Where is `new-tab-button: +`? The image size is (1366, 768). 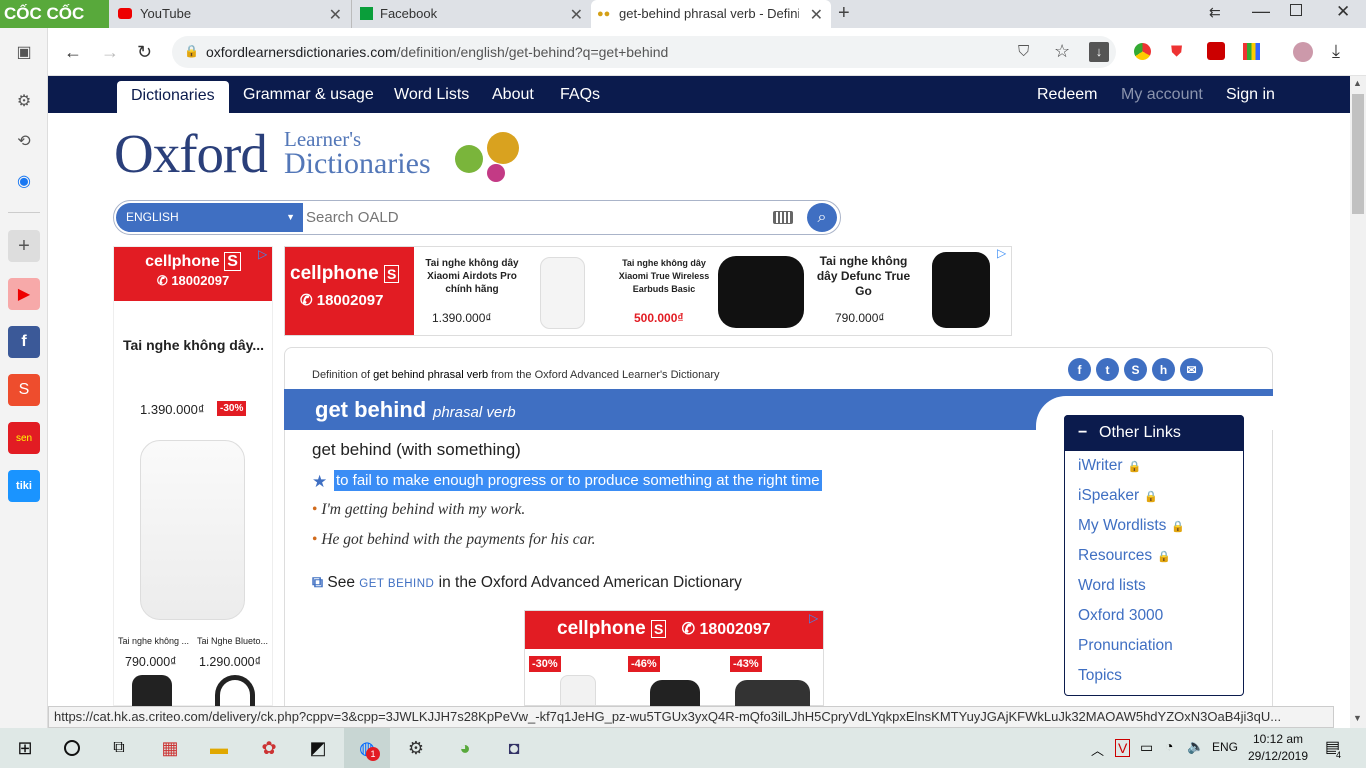
new-tab-button: + is located at coordinates (844, 13).